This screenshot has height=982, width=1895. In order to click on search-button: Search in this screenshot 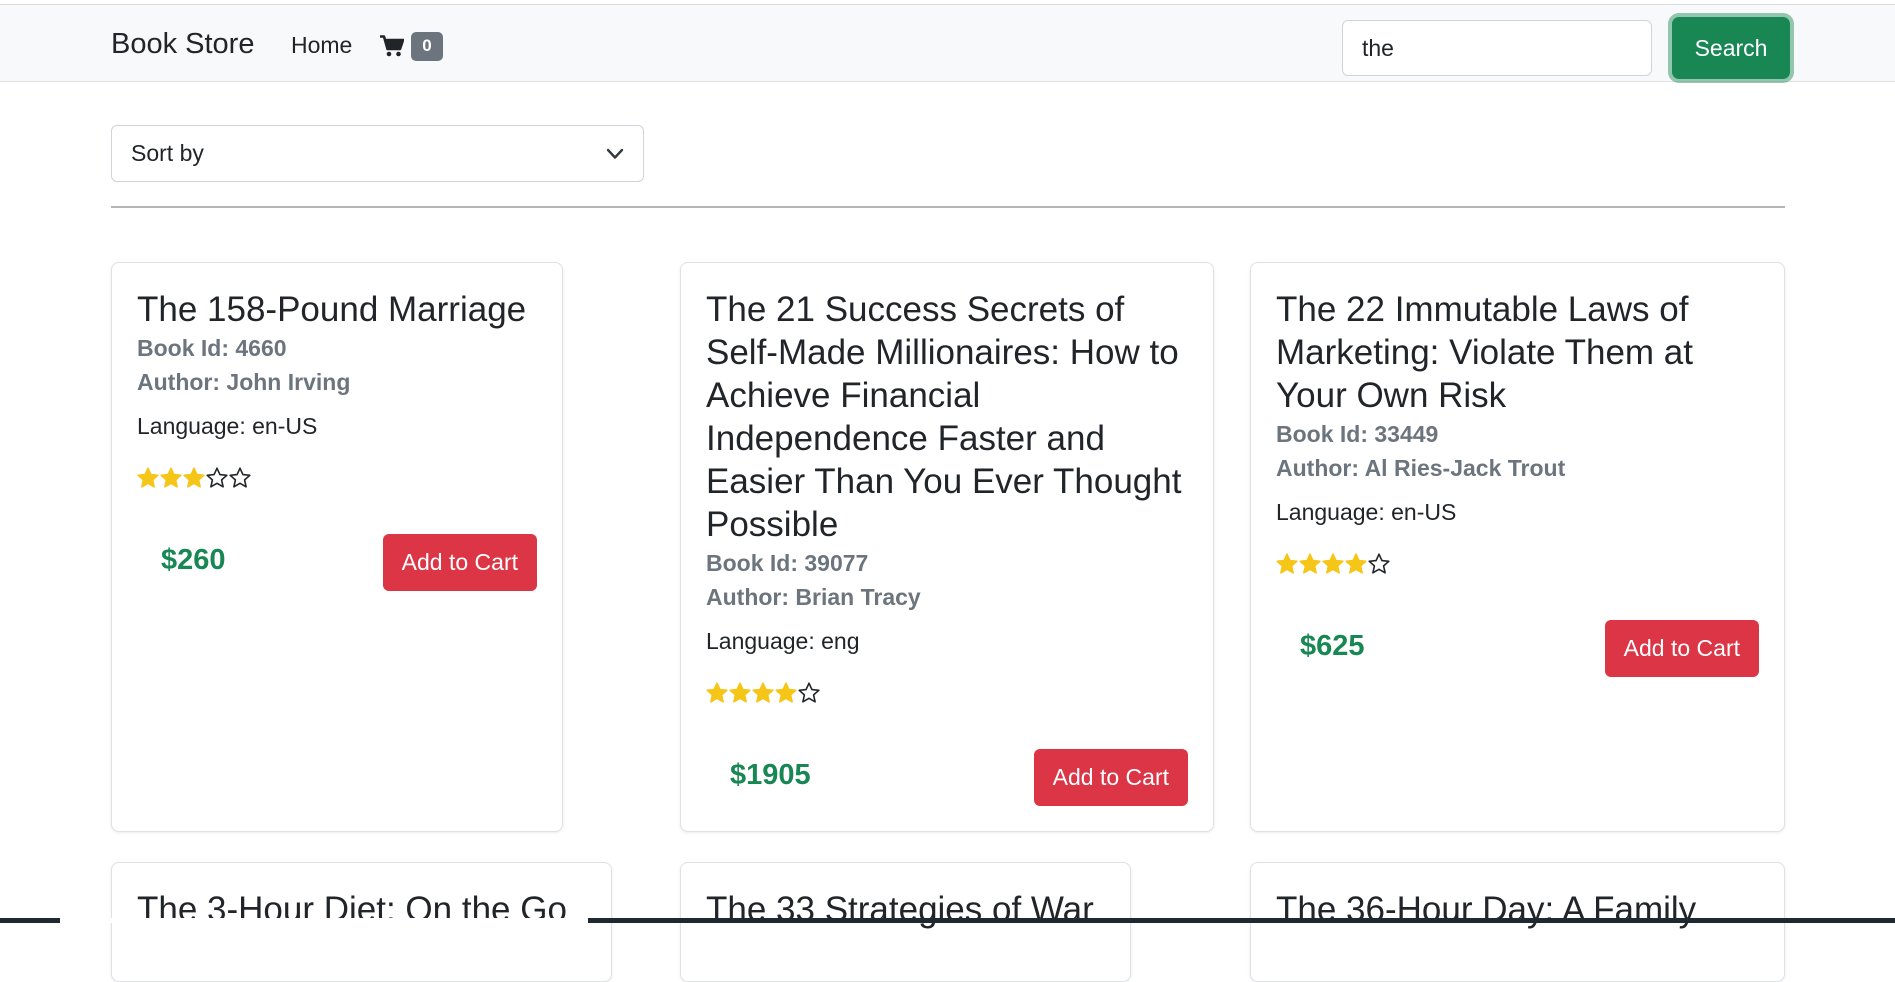, I will do `click(1731, 48)`.